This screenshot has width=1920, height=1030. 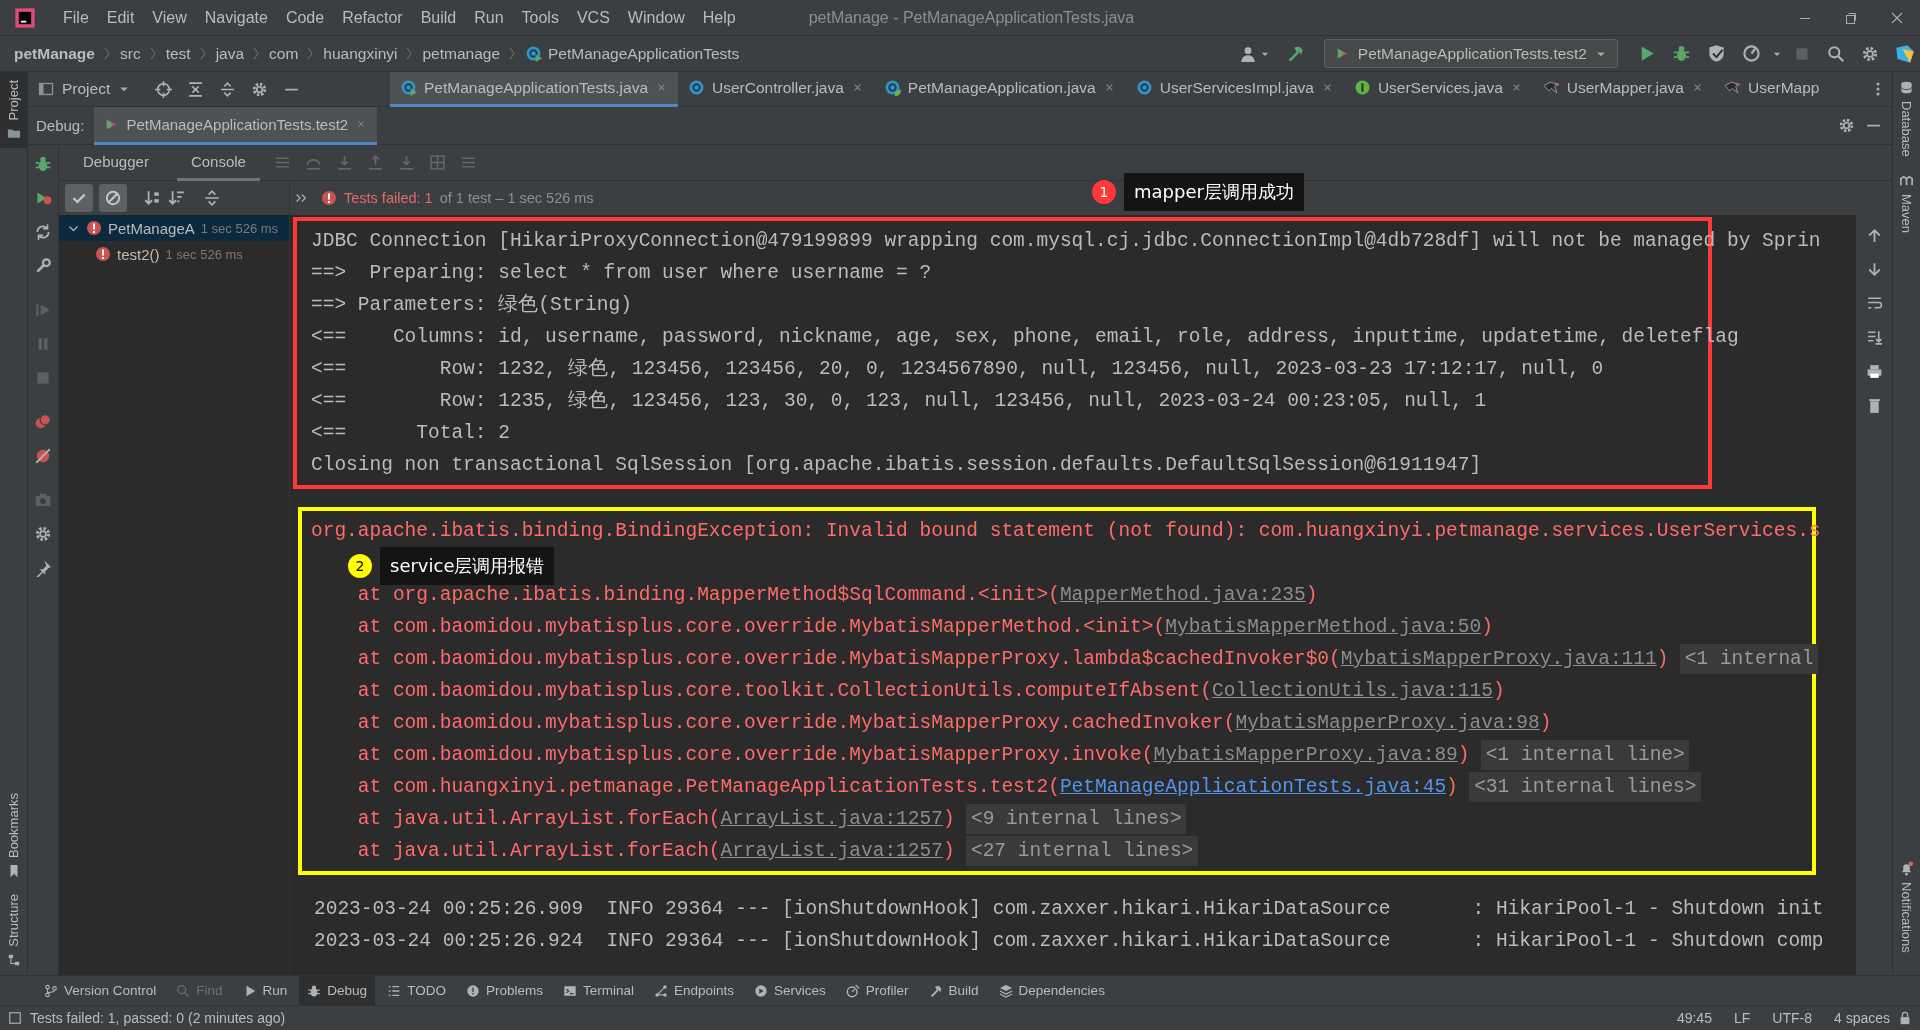 What do you see at coordinates (13, 836) in the screenshot?
I see `tool-window-button: Bookmarks` at bounding box center [13, 836].